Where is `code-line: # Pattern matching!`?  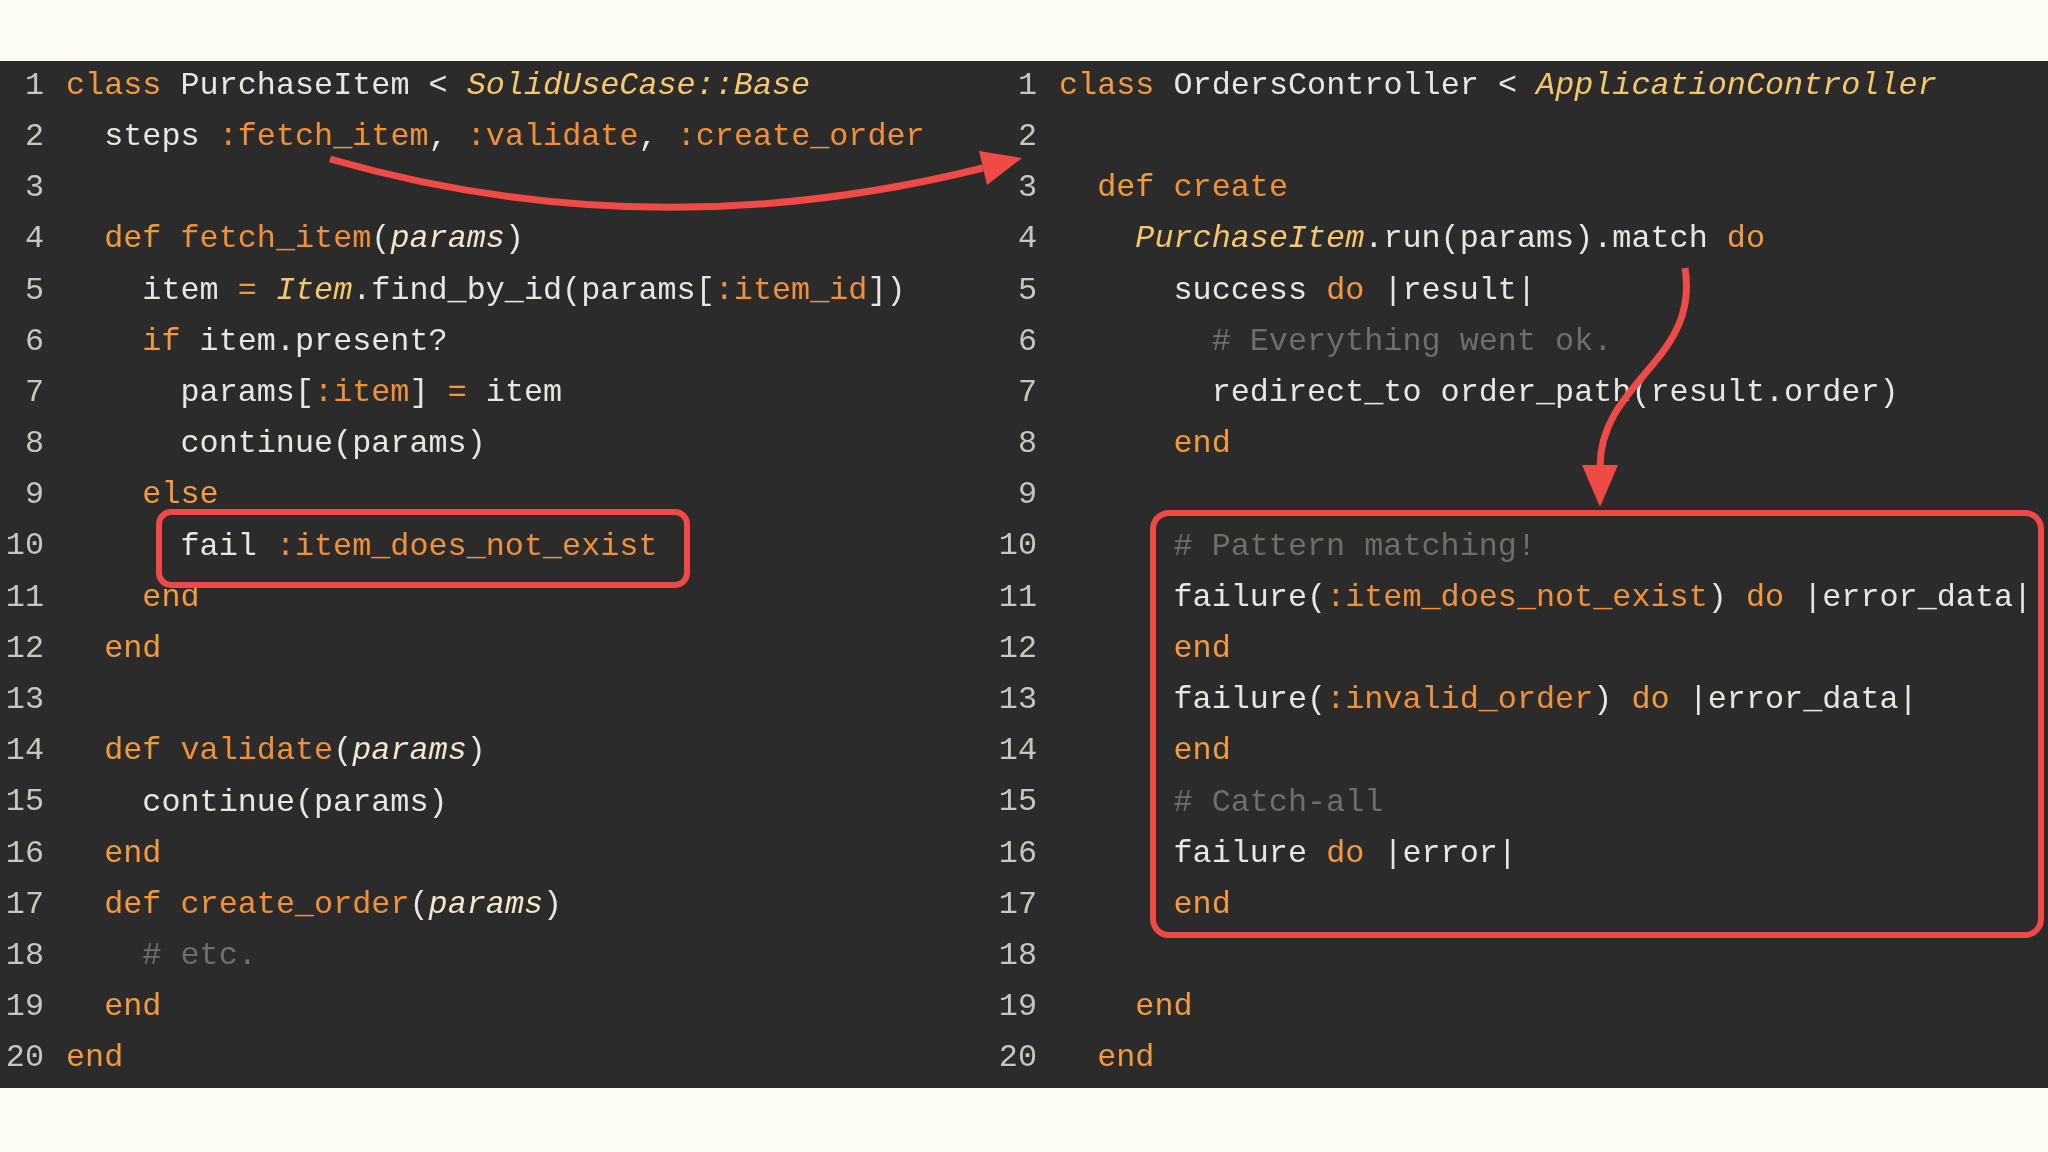
code-line: # Pattern matching! is located at coordinates (1354, 547).